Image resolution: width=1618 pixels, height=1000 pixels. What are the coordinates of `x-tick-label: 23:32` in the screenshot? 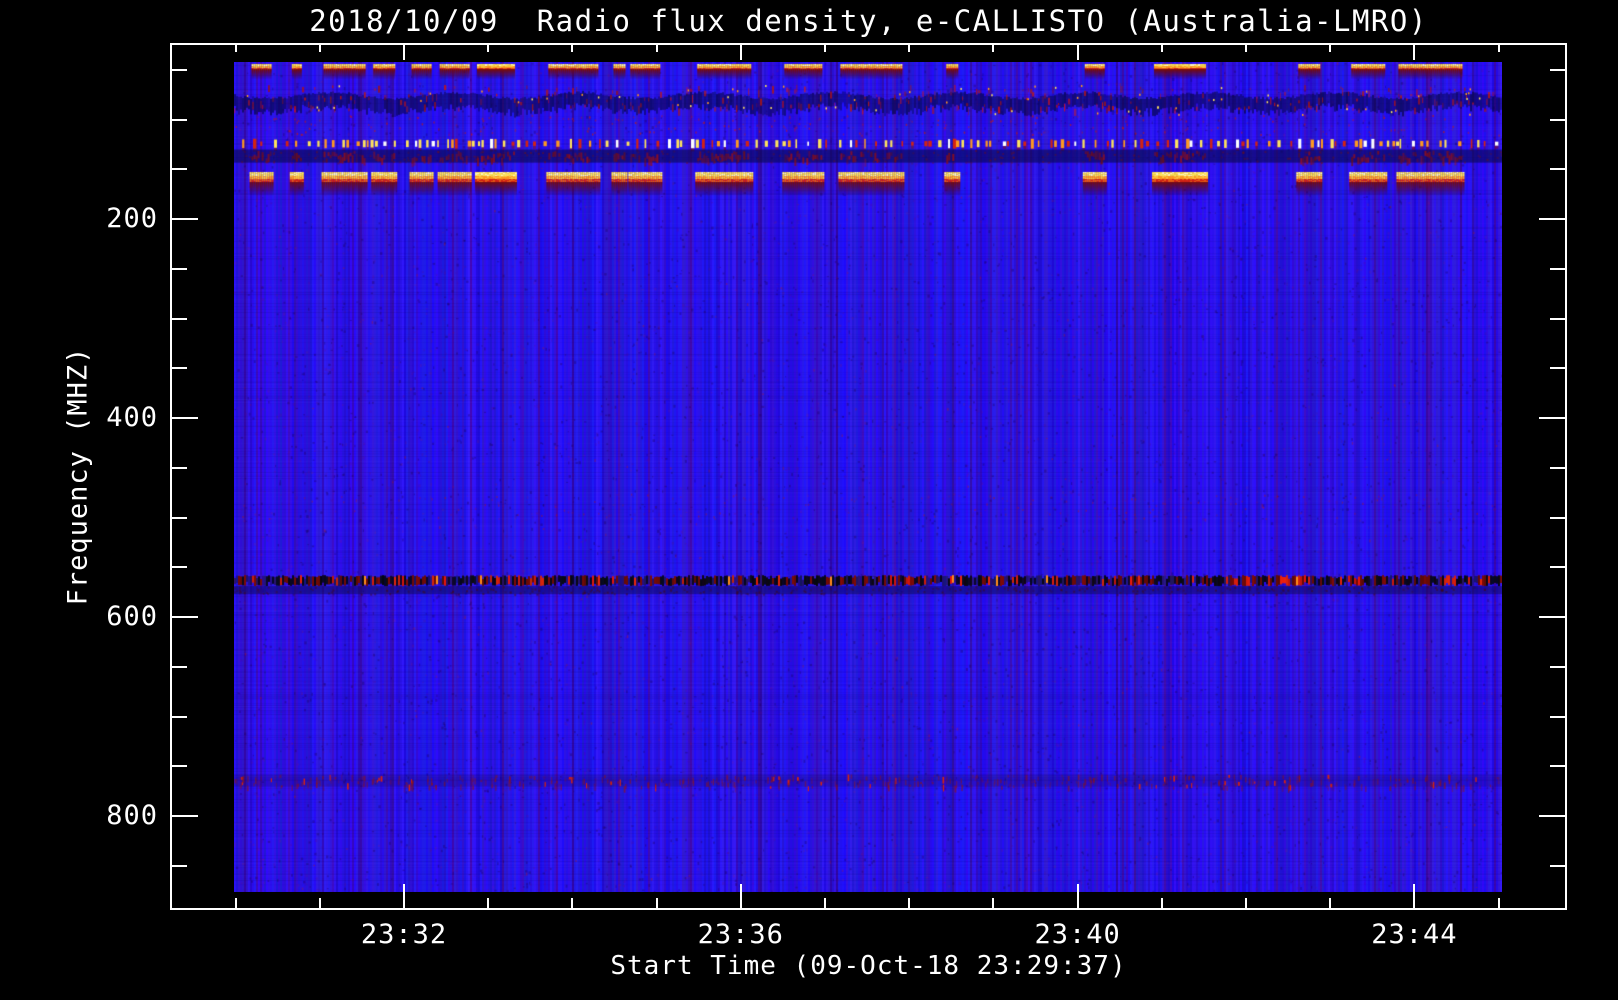 It's located at (404, 934).